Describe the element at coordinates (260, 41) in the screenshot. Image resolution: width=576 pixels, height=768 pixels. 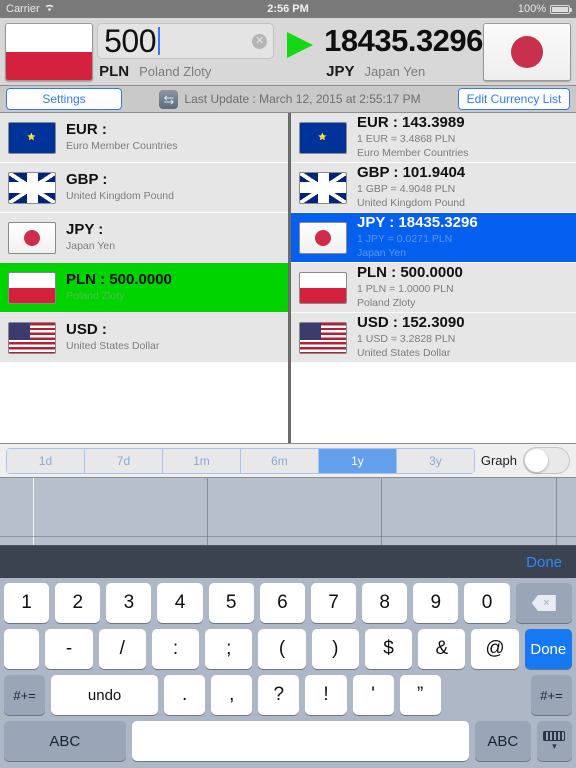
I see `clear-icon: ✕` at that location.